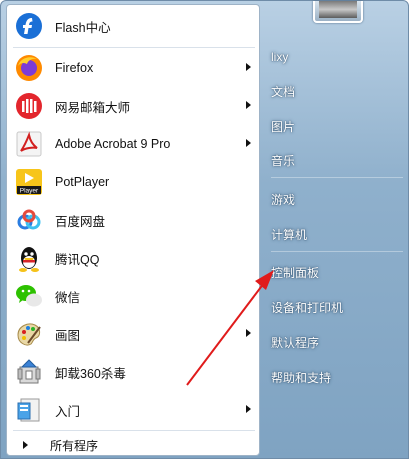 This screenshot has width=409, height=459. Describe the element at coordinates (29, 182) in the screenshot. I see `potplayer-icon: Player` at that location.